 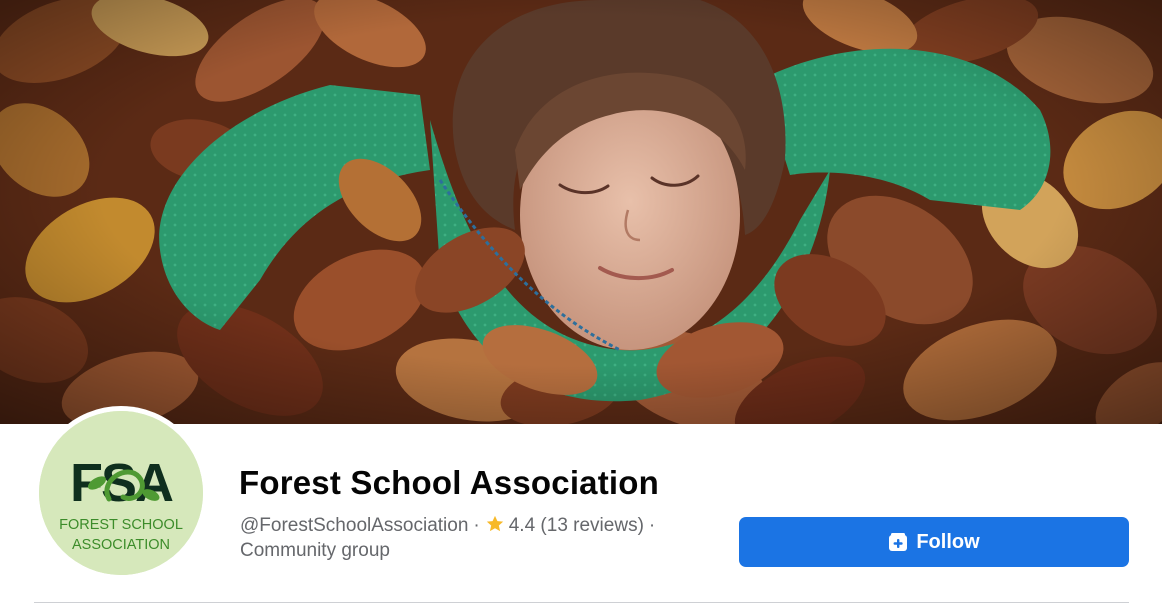 I want to click on follow-label: Follow, so click(x=948, y=541).